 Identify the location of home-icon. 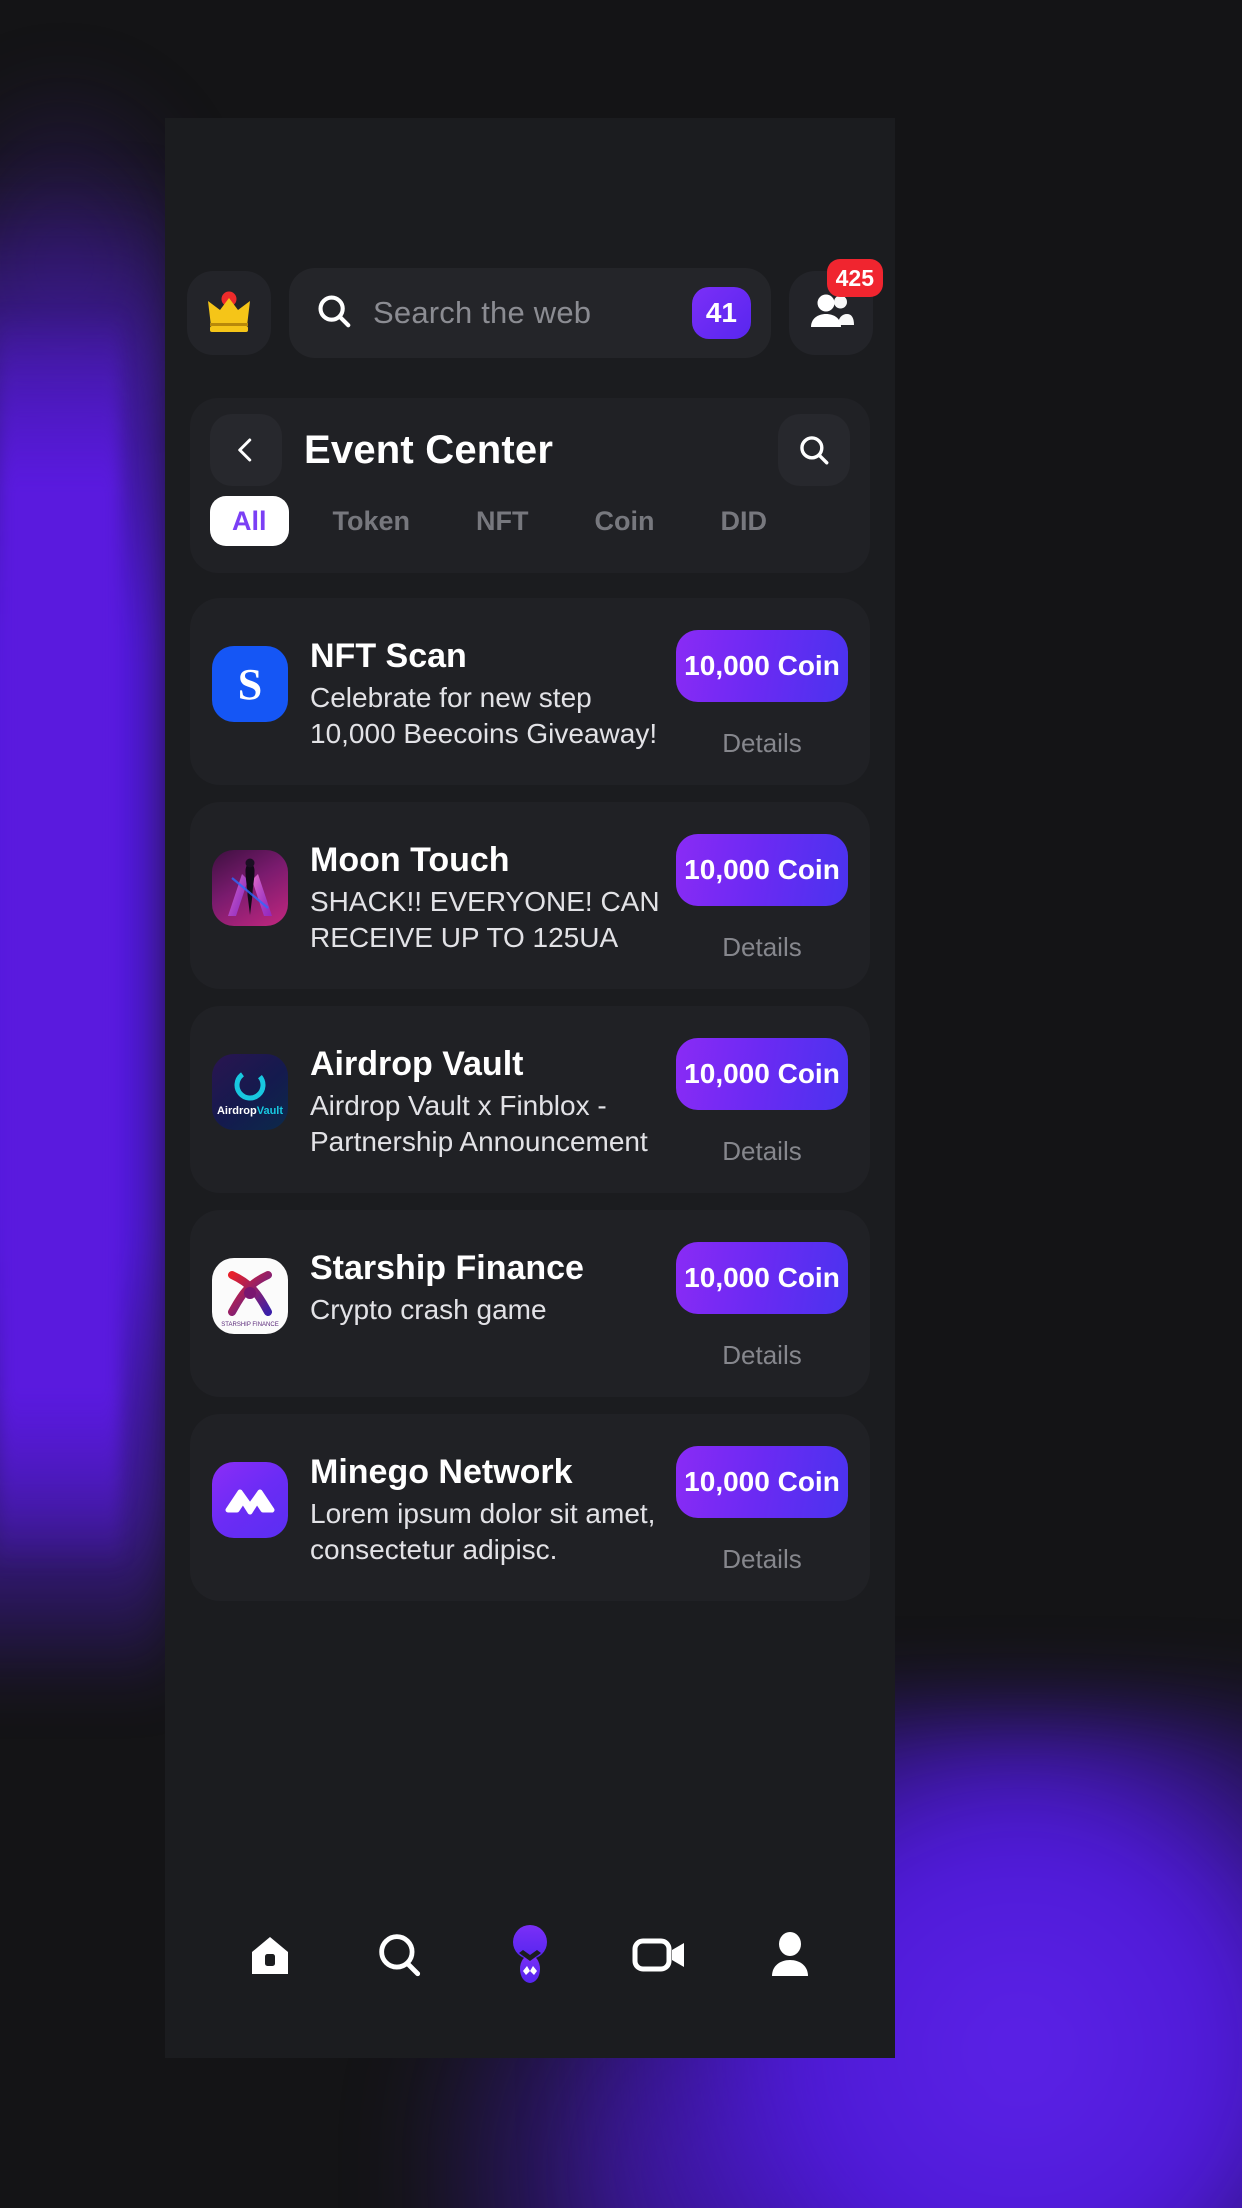
(270, 1955).